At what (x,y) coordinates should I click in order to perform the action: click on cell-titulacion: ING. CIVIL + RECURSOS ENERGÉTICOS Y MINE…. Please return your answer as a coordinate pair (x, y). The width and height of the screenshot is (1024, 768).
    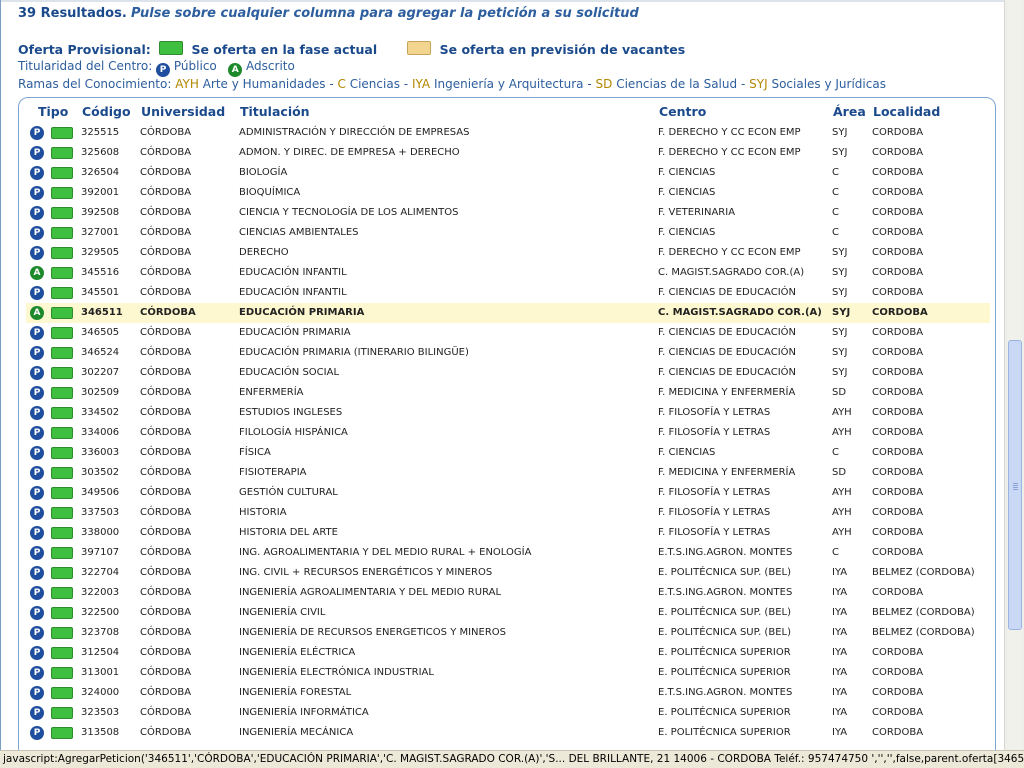
    Looking at the image, I should click on (365, 573).